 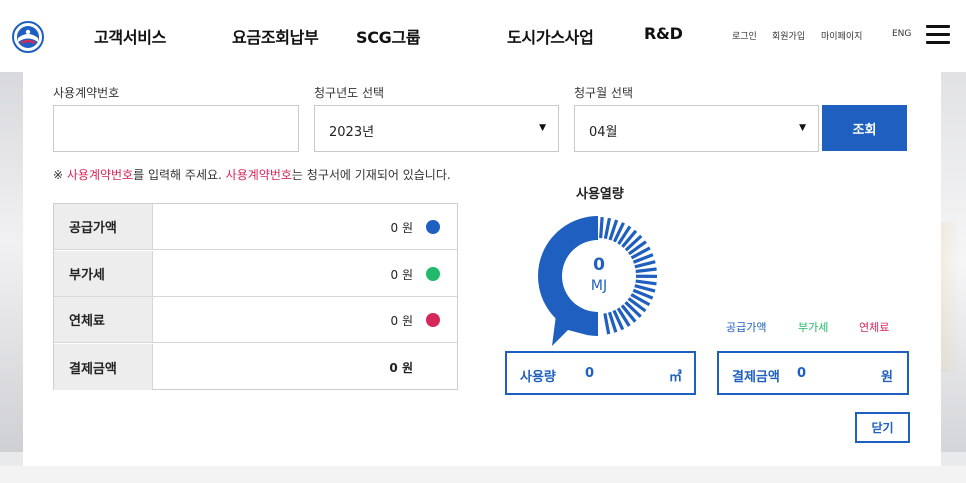 What do you see at coordinates (600, 194) in the screenshot?
I see `usage-title: 사용열량` at bounding box center [600, 194].